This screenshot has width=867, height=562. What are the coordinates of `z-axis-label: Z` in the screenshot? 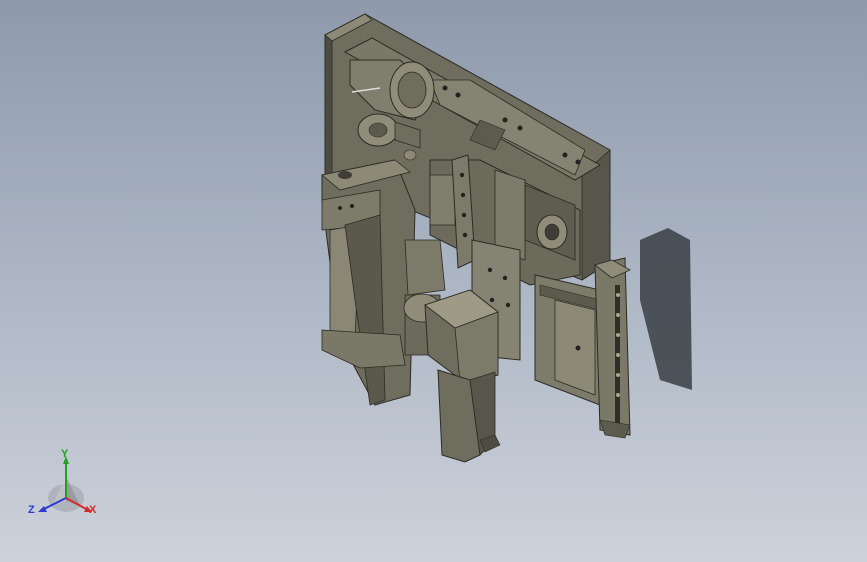 It's located at (31, 510).